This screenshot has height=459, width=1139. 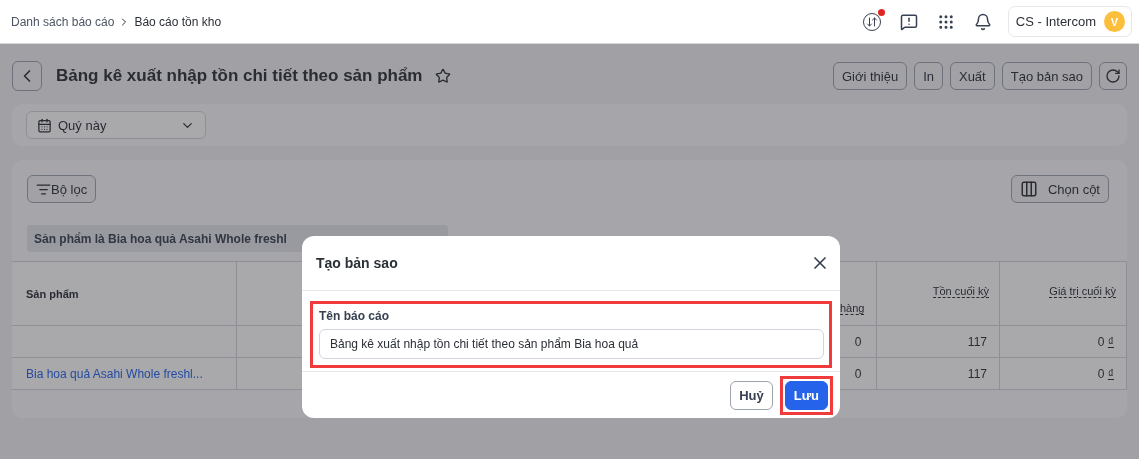 What do you see at coordinates (945, 21) in the screenshot?
I see `apps-grid-icon` at bounding box center [945, 21].